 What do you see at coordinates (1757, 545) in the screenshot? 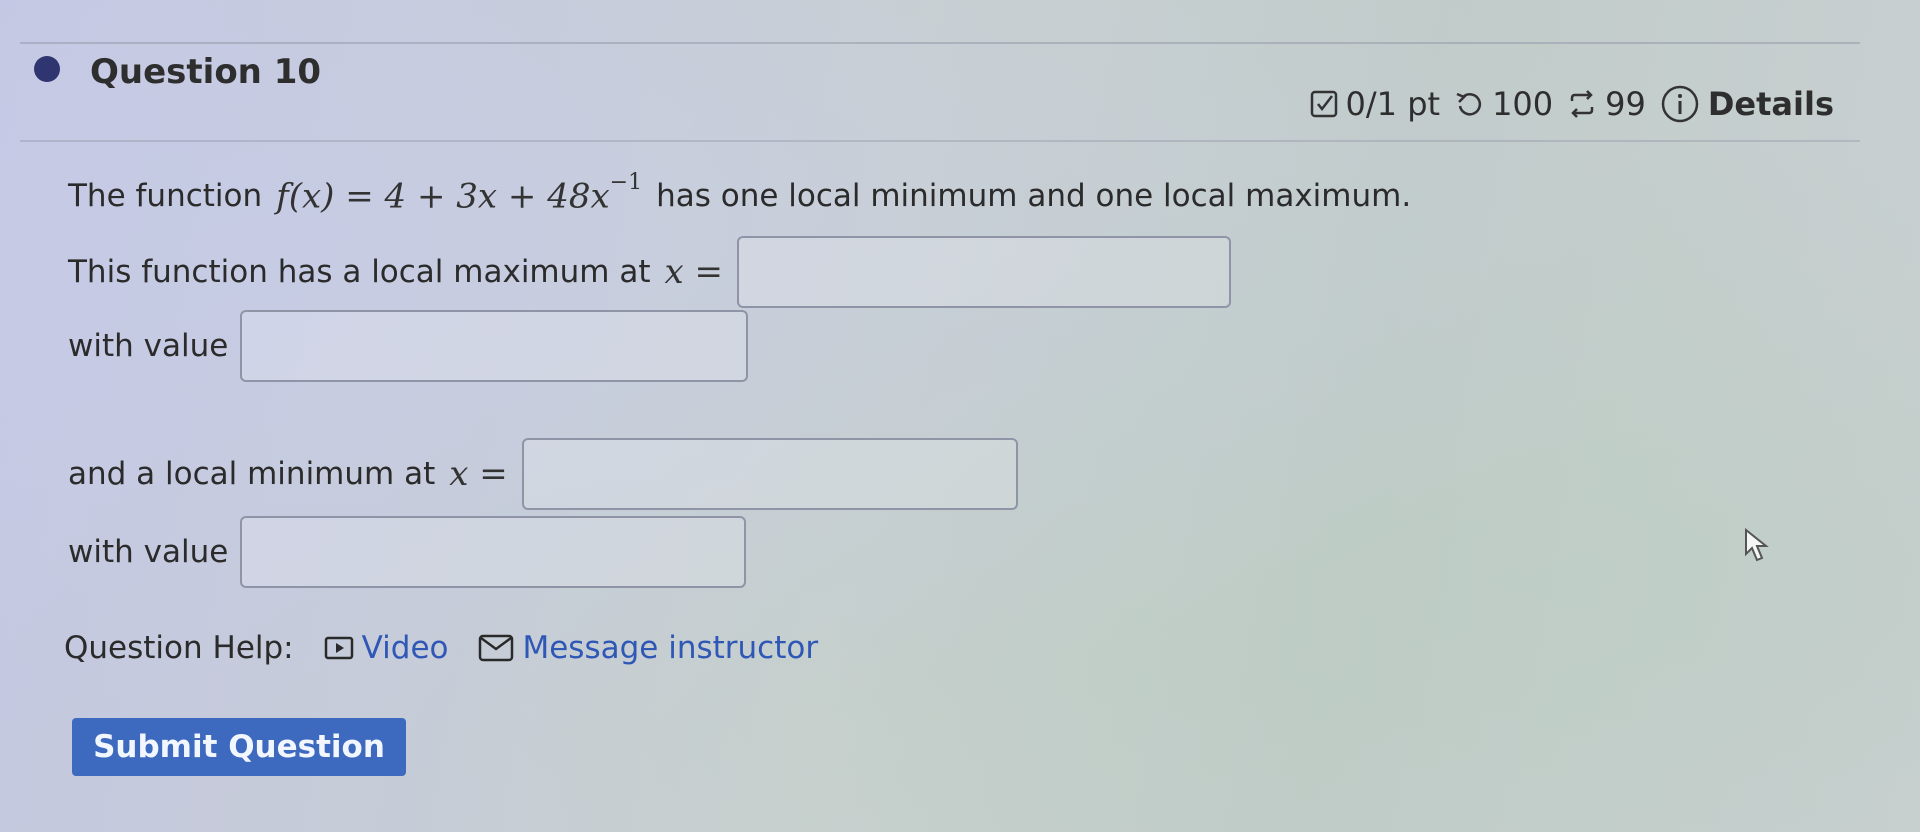
I see `pointer-cursor-icon` at bounding box center [1757, 545].